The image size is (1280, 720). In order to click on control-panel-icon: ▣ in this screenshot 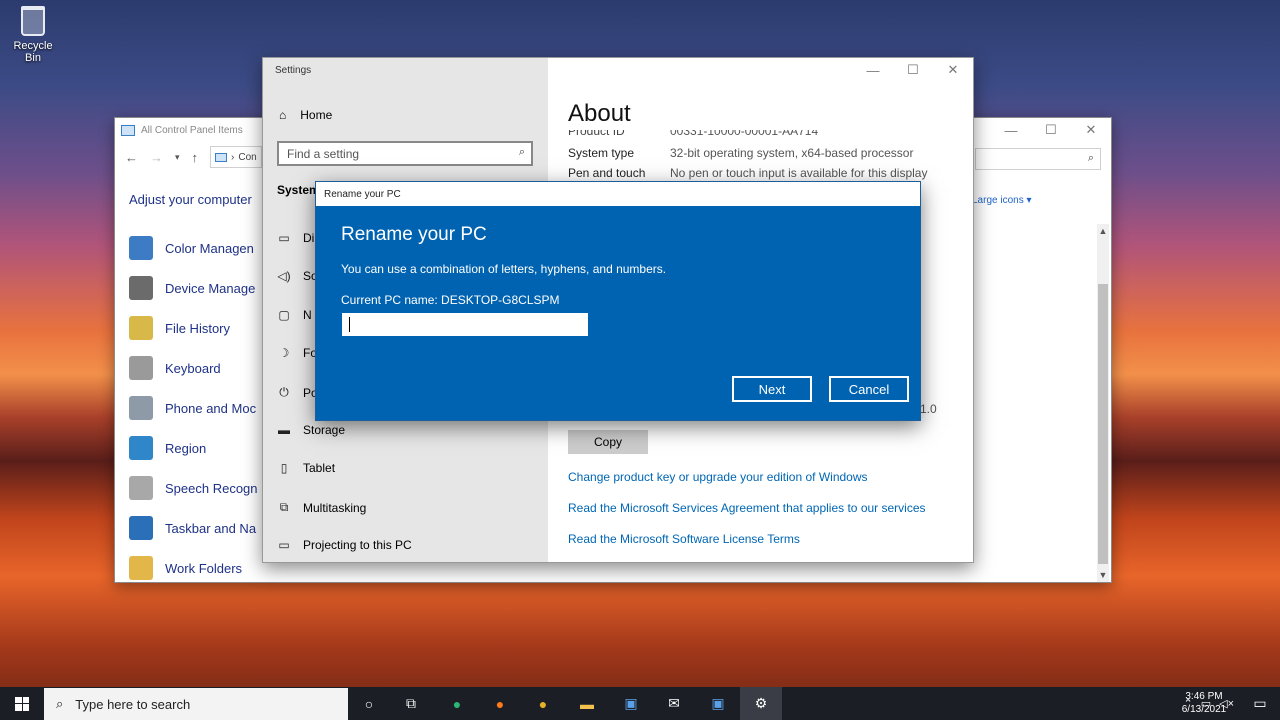, I will do `click(718, 703)`.